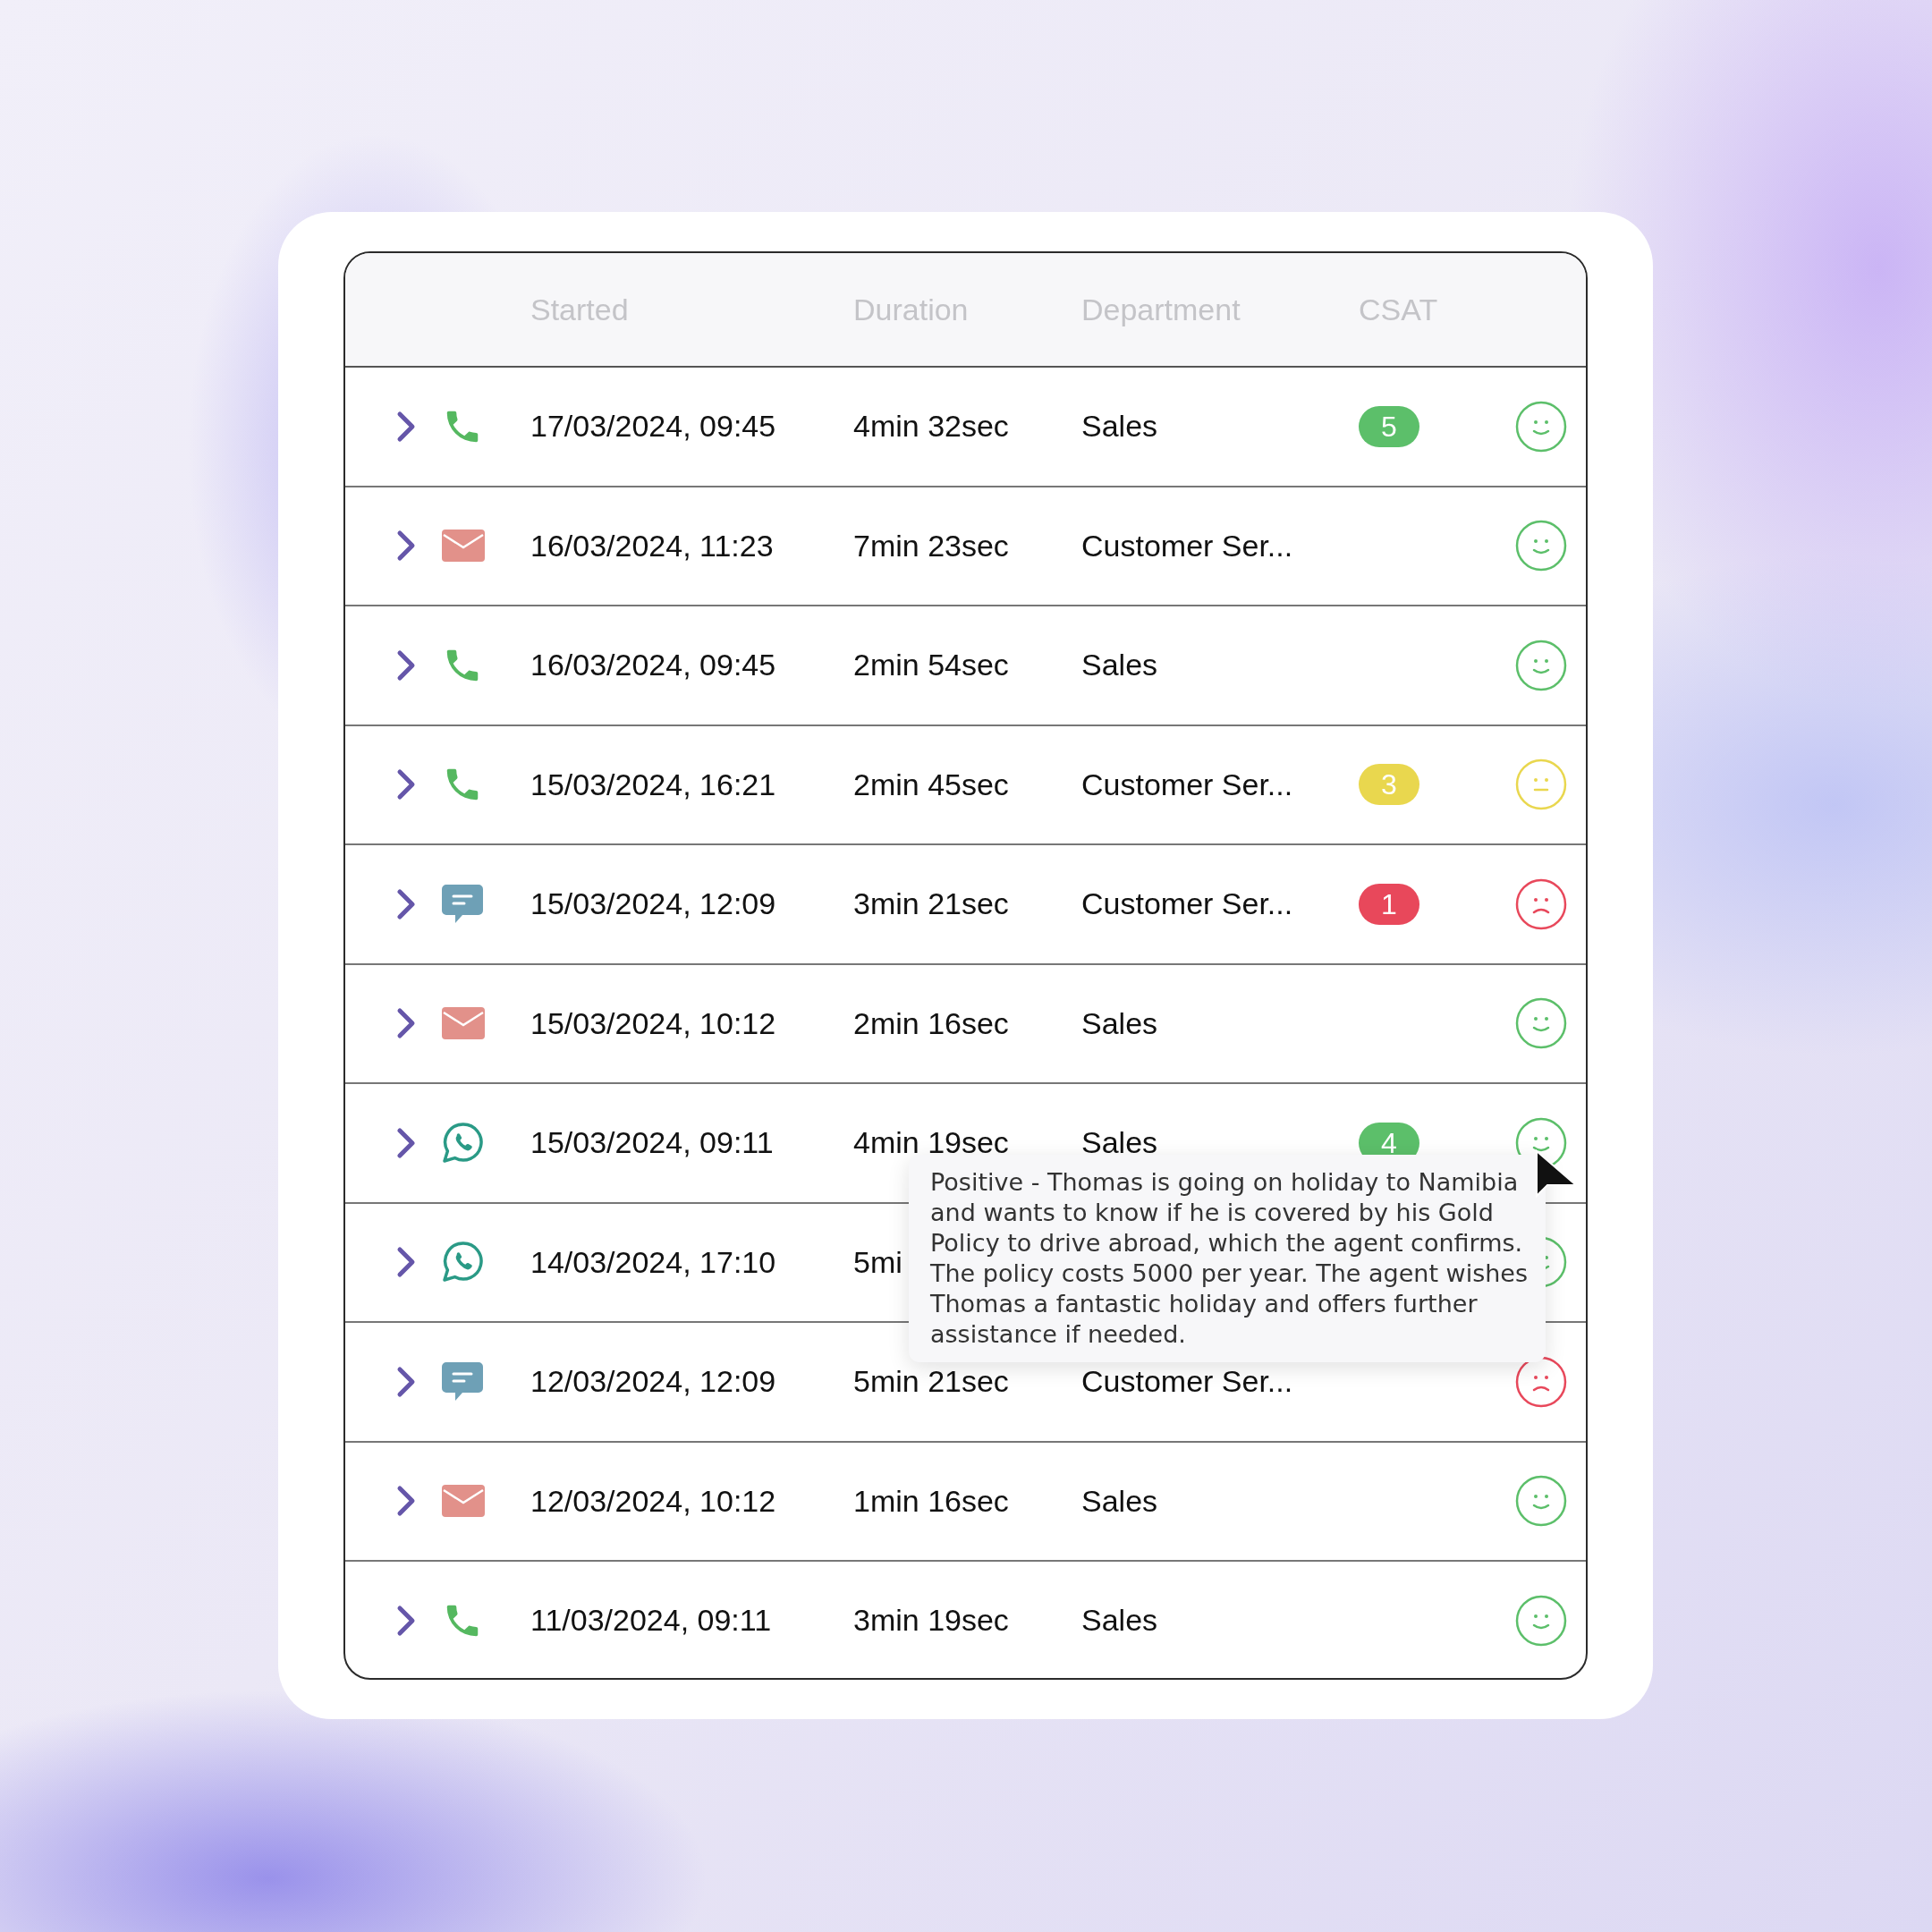 The image size is (1932, 1932). Describe the element at coordinates (931, 784) in the screenshot. I see `duration-cell: 2min 45sec` at that location.